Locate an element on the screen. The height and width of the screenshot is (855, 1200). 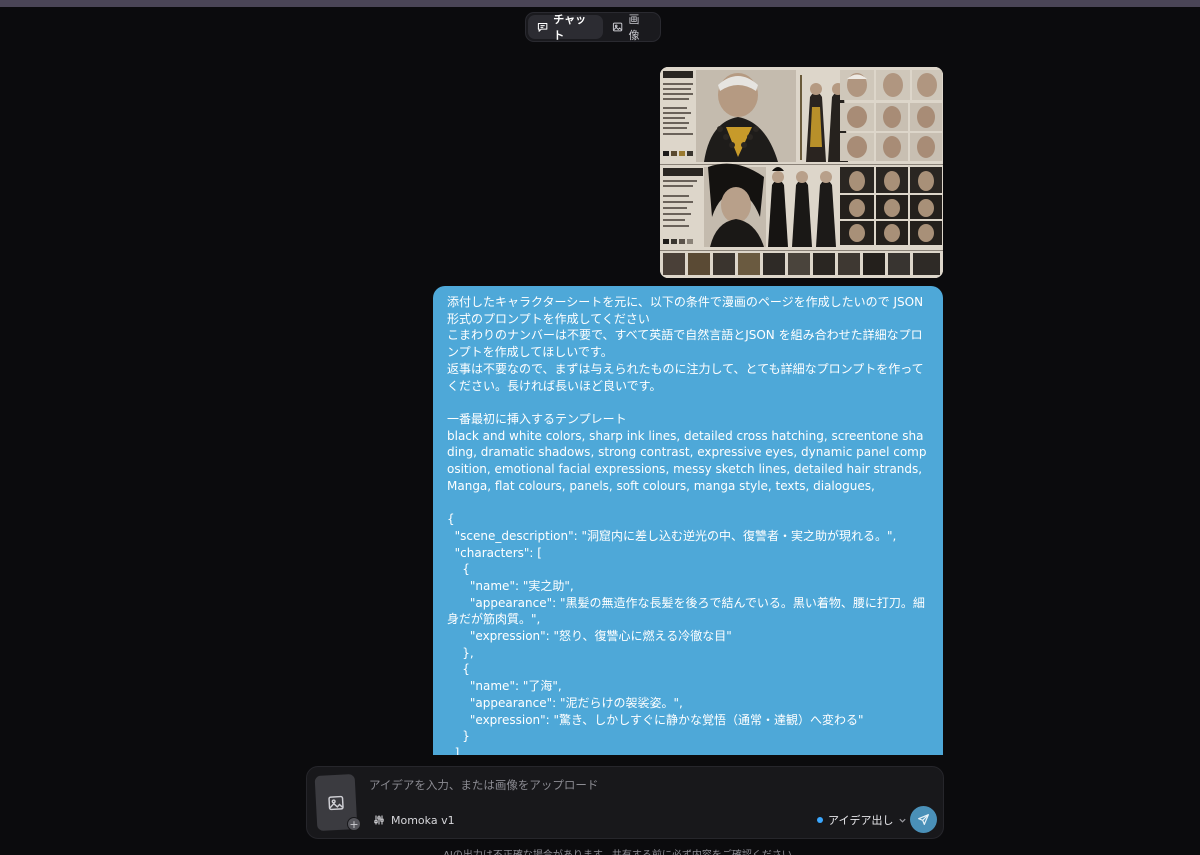
chat-icon is located at coordinates (542, 27).